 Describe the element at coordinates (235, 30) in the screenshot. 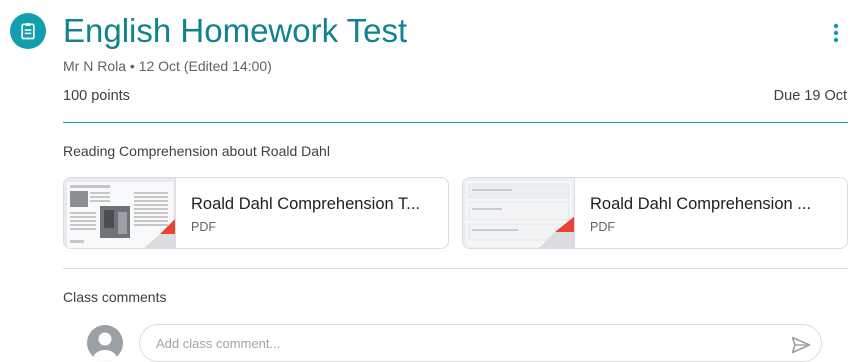

I see `page-title: English Homework Test` at that location.